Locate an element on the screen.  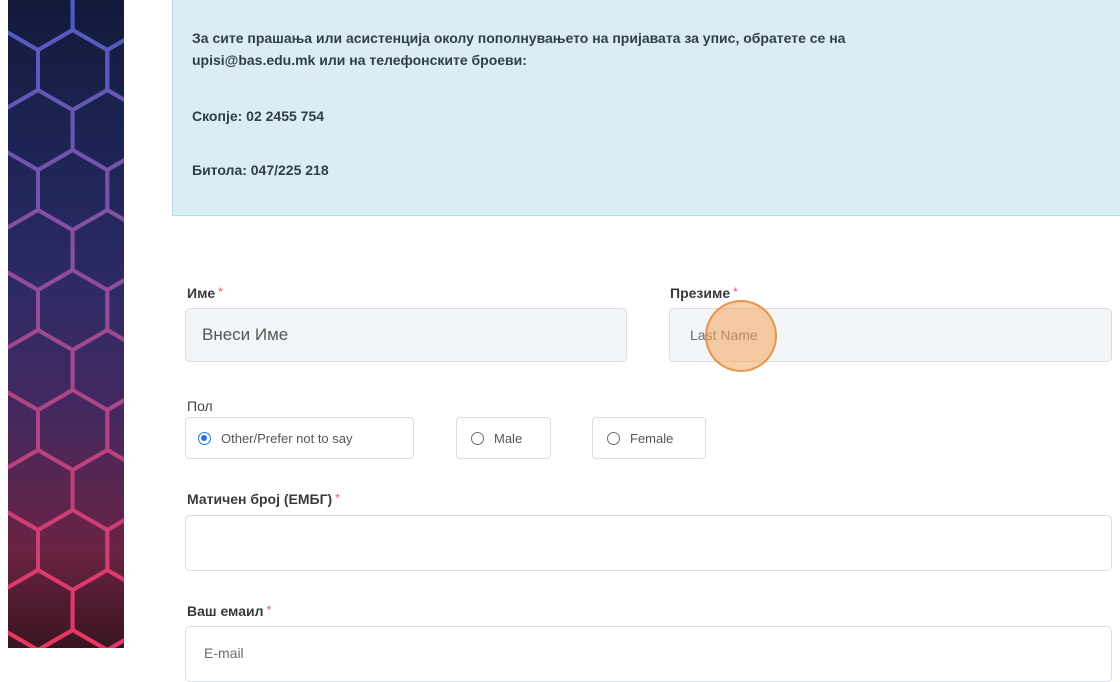
email-placeholder: E-mail is located at coordinates (224, 653).